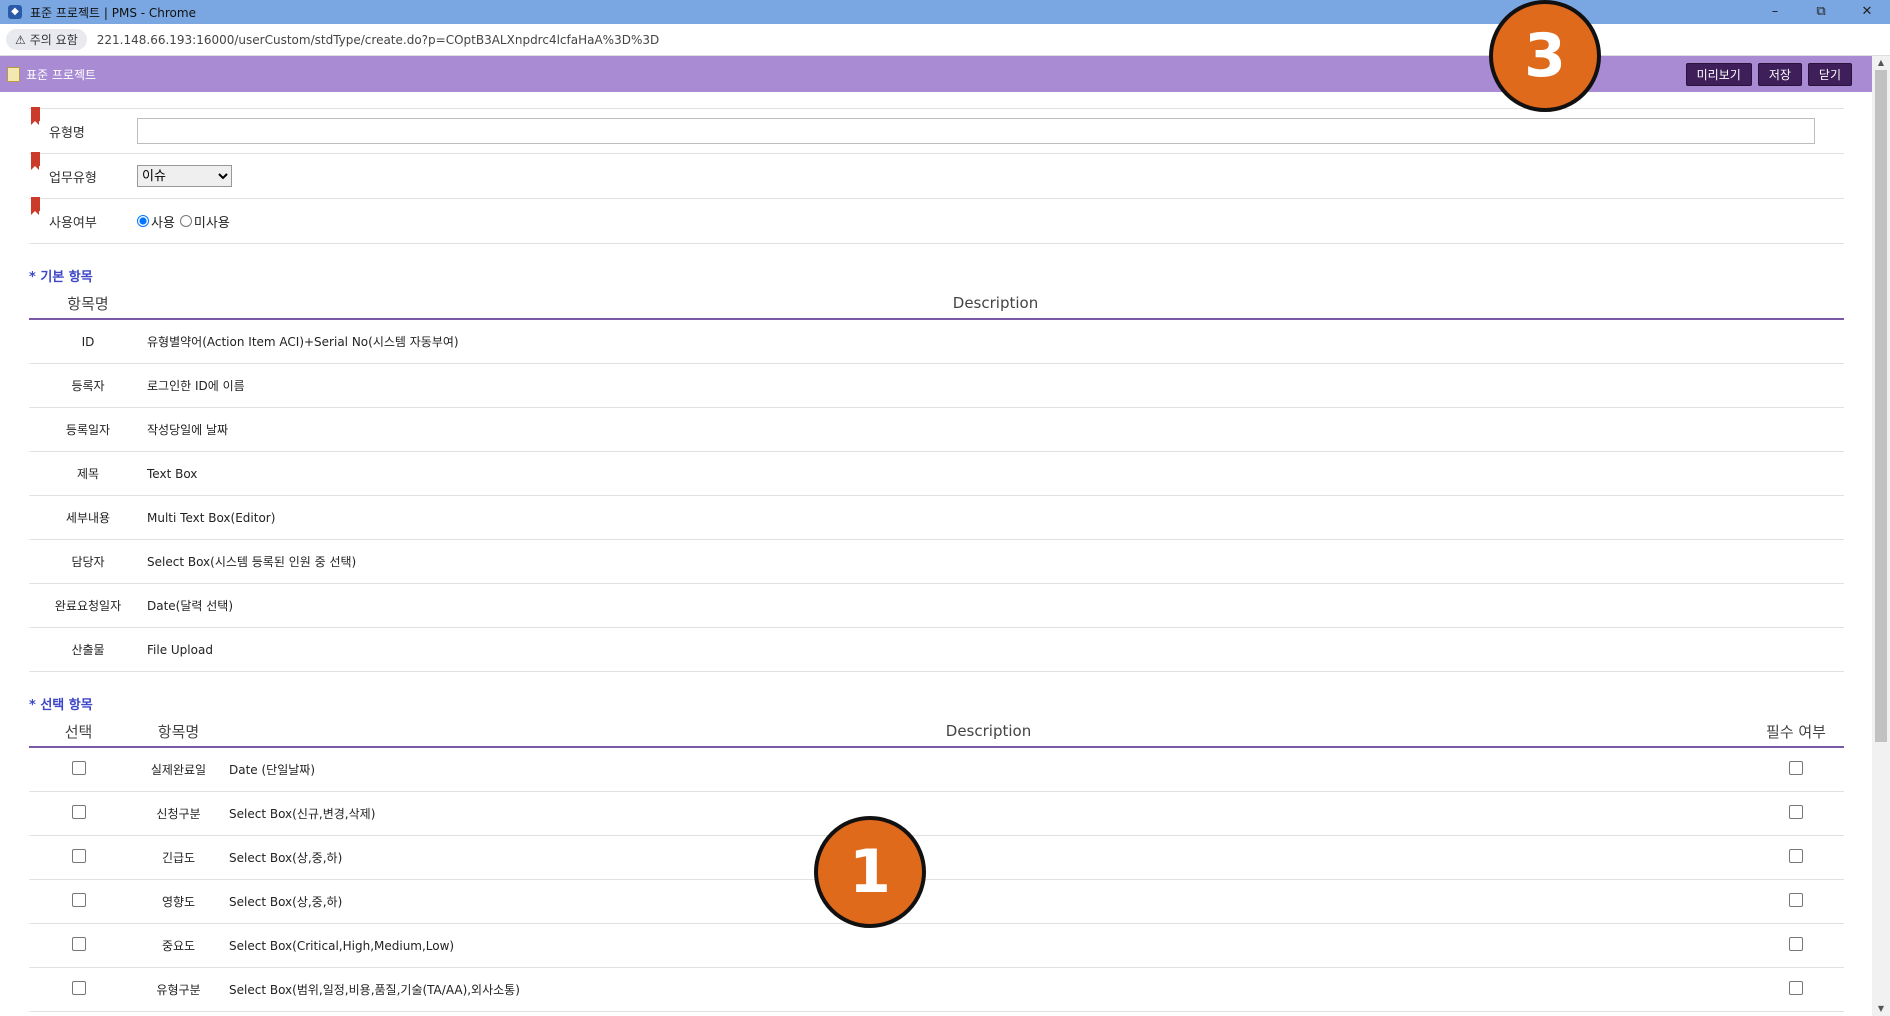  I want to click on work-type-select: 이슈, so click(184, 176).